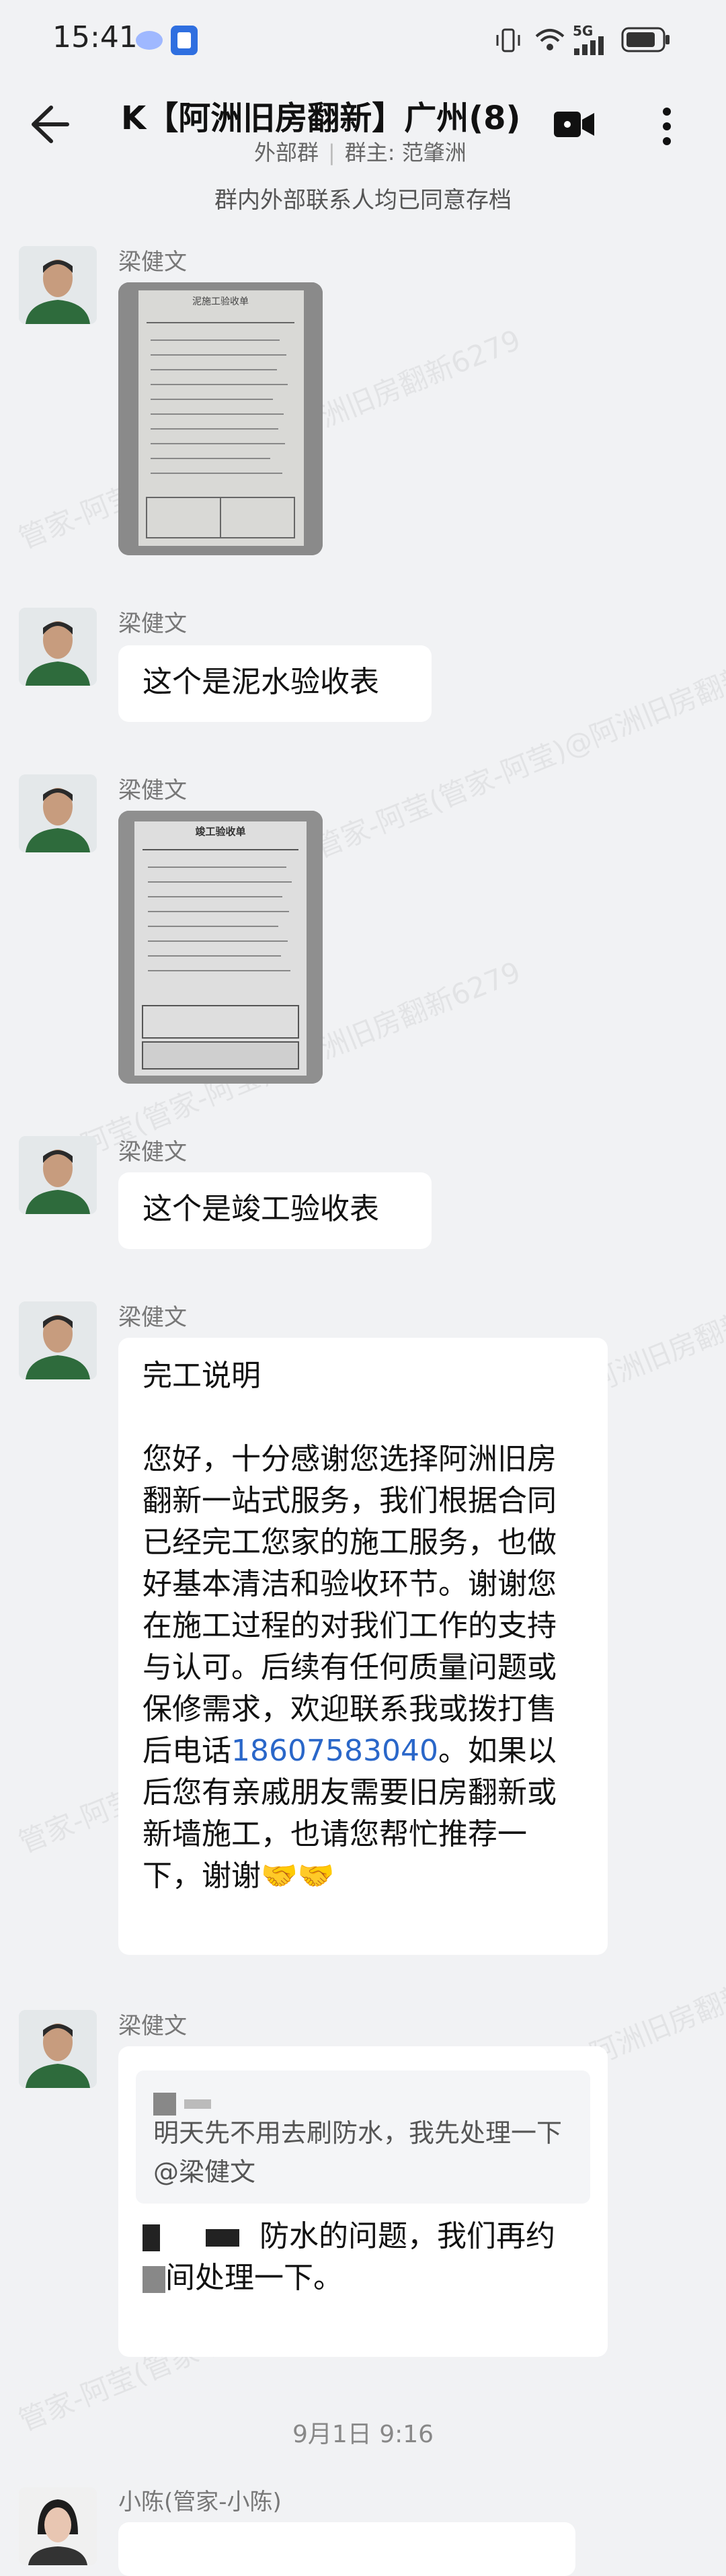 The image size is (726, 2576). What do you see at coordinates (321, 118) in the screenshot?
I see `chat-title: K【阿洲旧房翻新】广州(8)` at bounding box center [321, 118].